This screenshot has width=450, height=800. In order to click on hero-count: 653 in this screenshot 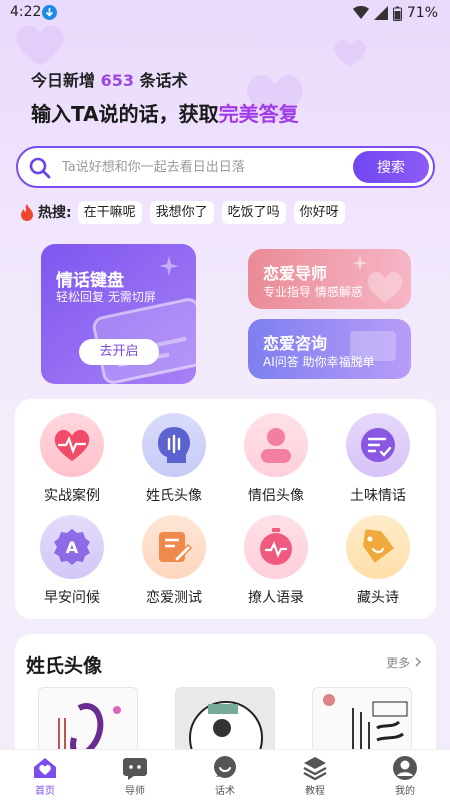, I will do `click(117, 80)`.